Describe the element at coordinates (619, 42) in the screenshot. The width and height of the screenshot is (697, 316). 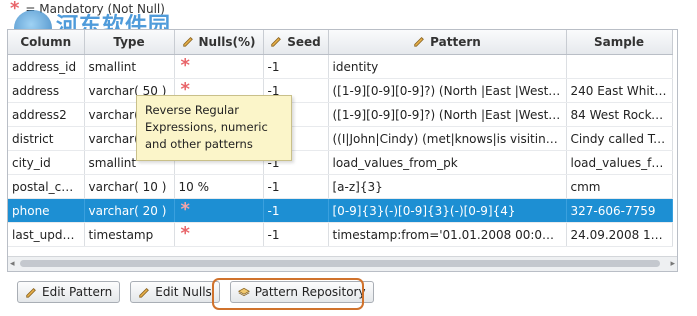
I see `column-header-5: Sample` at that location.